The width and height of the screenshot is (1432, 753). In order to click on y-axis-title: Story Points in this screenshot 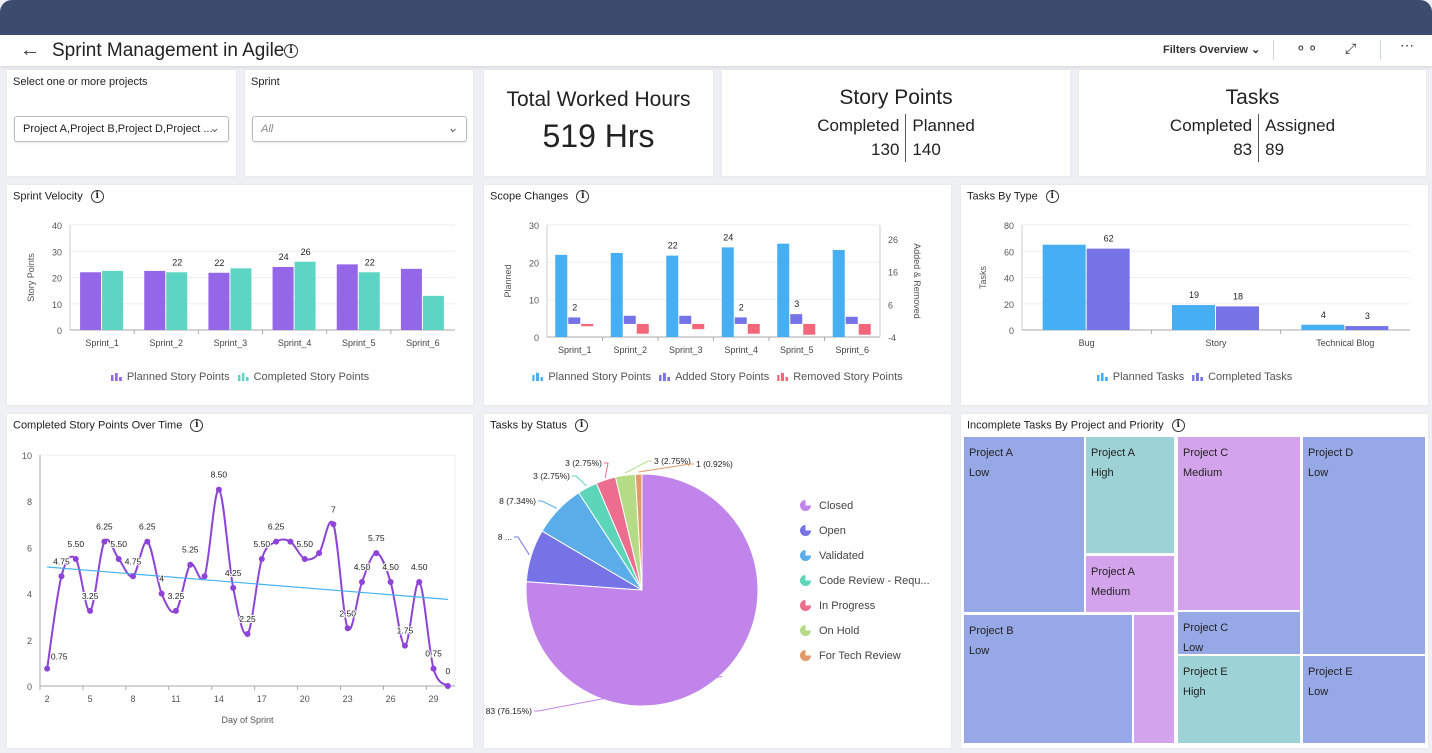, I will do `click(31, 277)`.